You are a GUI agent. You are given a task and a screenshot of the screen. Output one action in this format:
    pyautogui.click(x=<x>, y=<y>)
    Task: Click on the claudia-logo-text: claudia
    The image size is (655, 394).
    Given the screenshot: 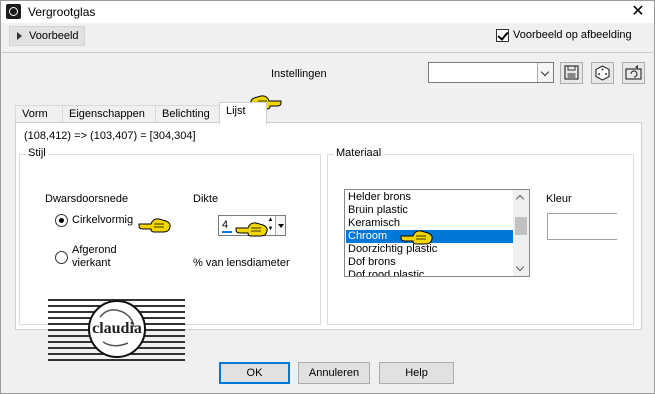 What is the action you would take?
    pyautogui.click(x=117, y=328)
    